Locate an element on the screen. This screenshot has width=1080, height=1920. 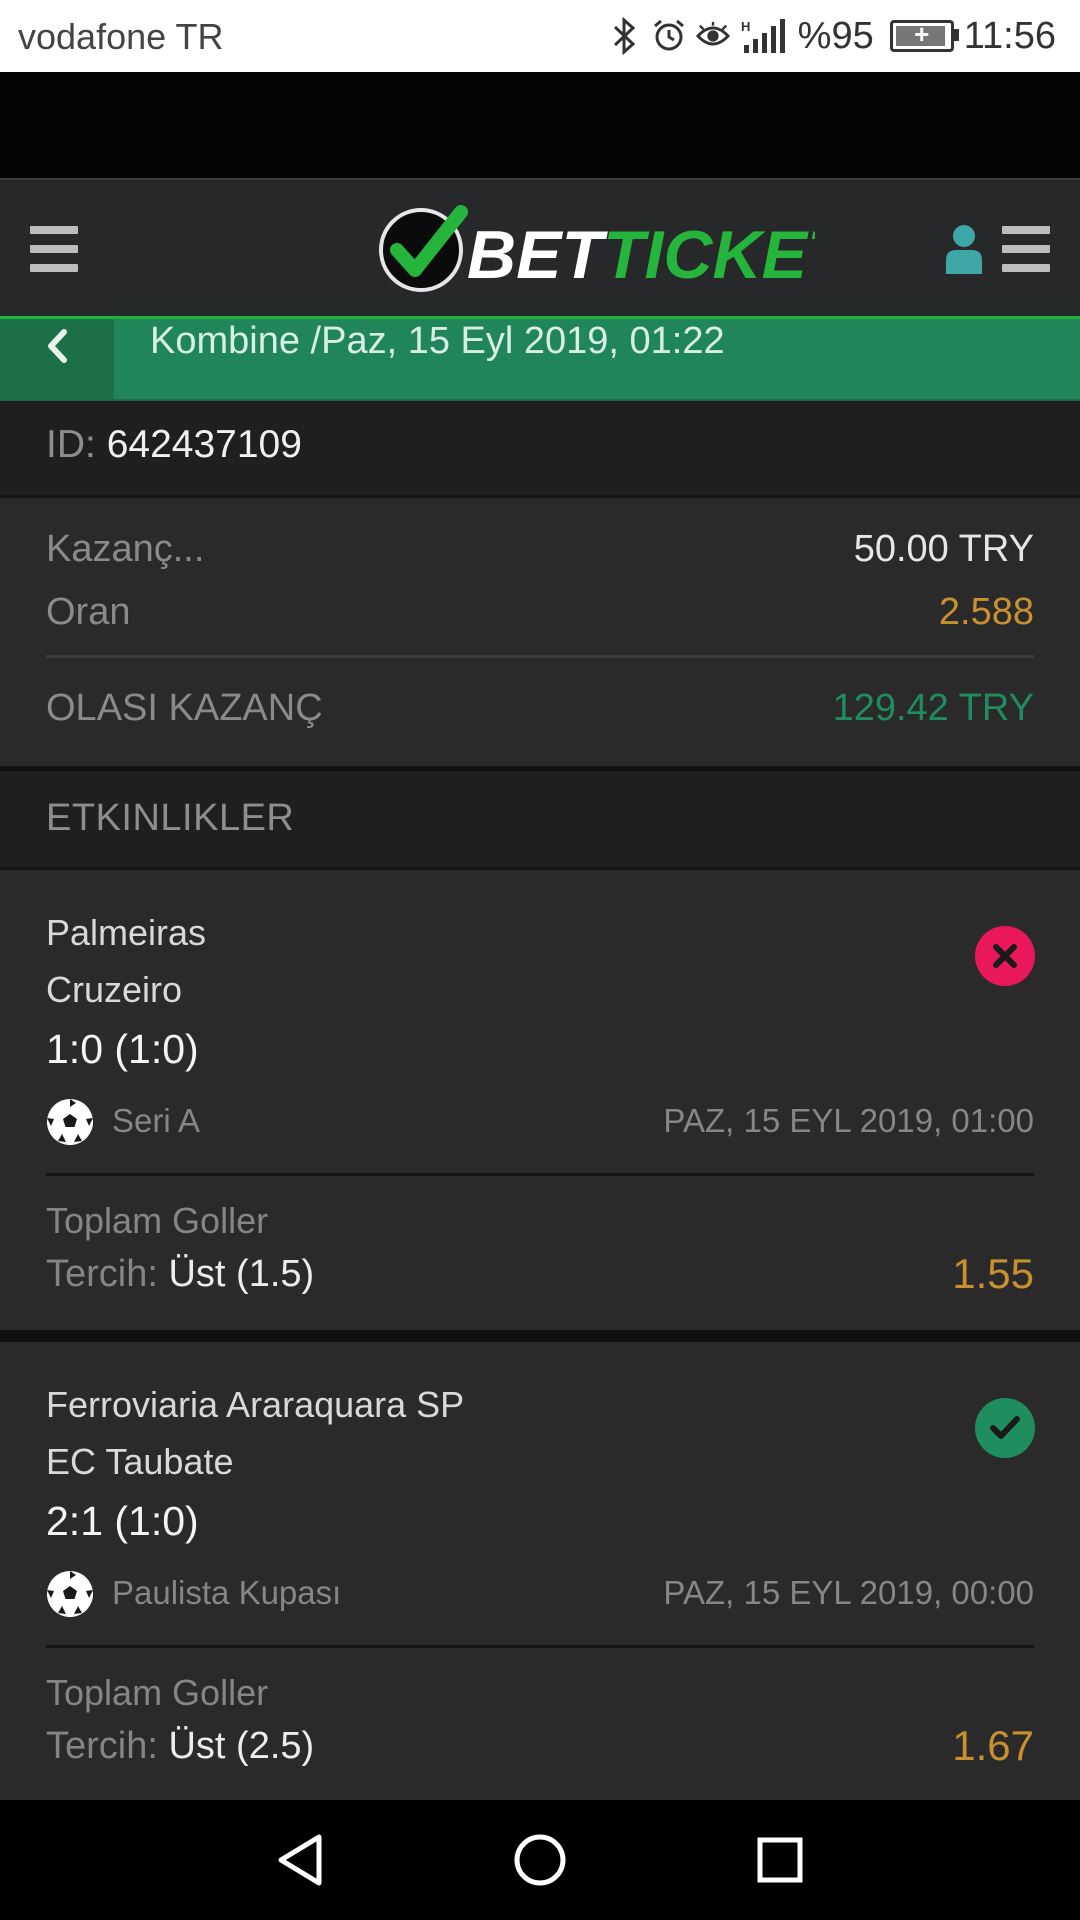
logo: BET TICKET is located at coordinates (595, 250).